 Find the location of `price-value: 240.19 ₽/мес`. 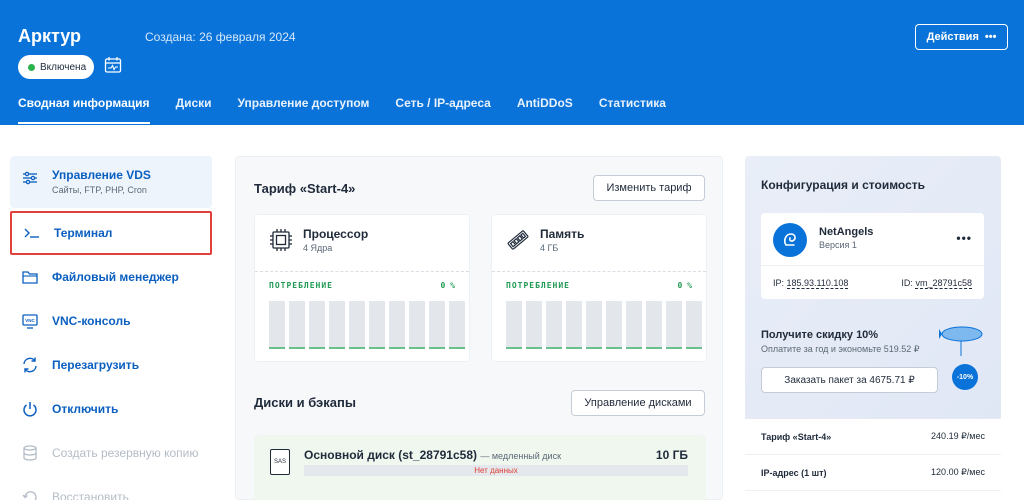

price-value: 240.19 ₽/мес is located at coordinates (958, 436).